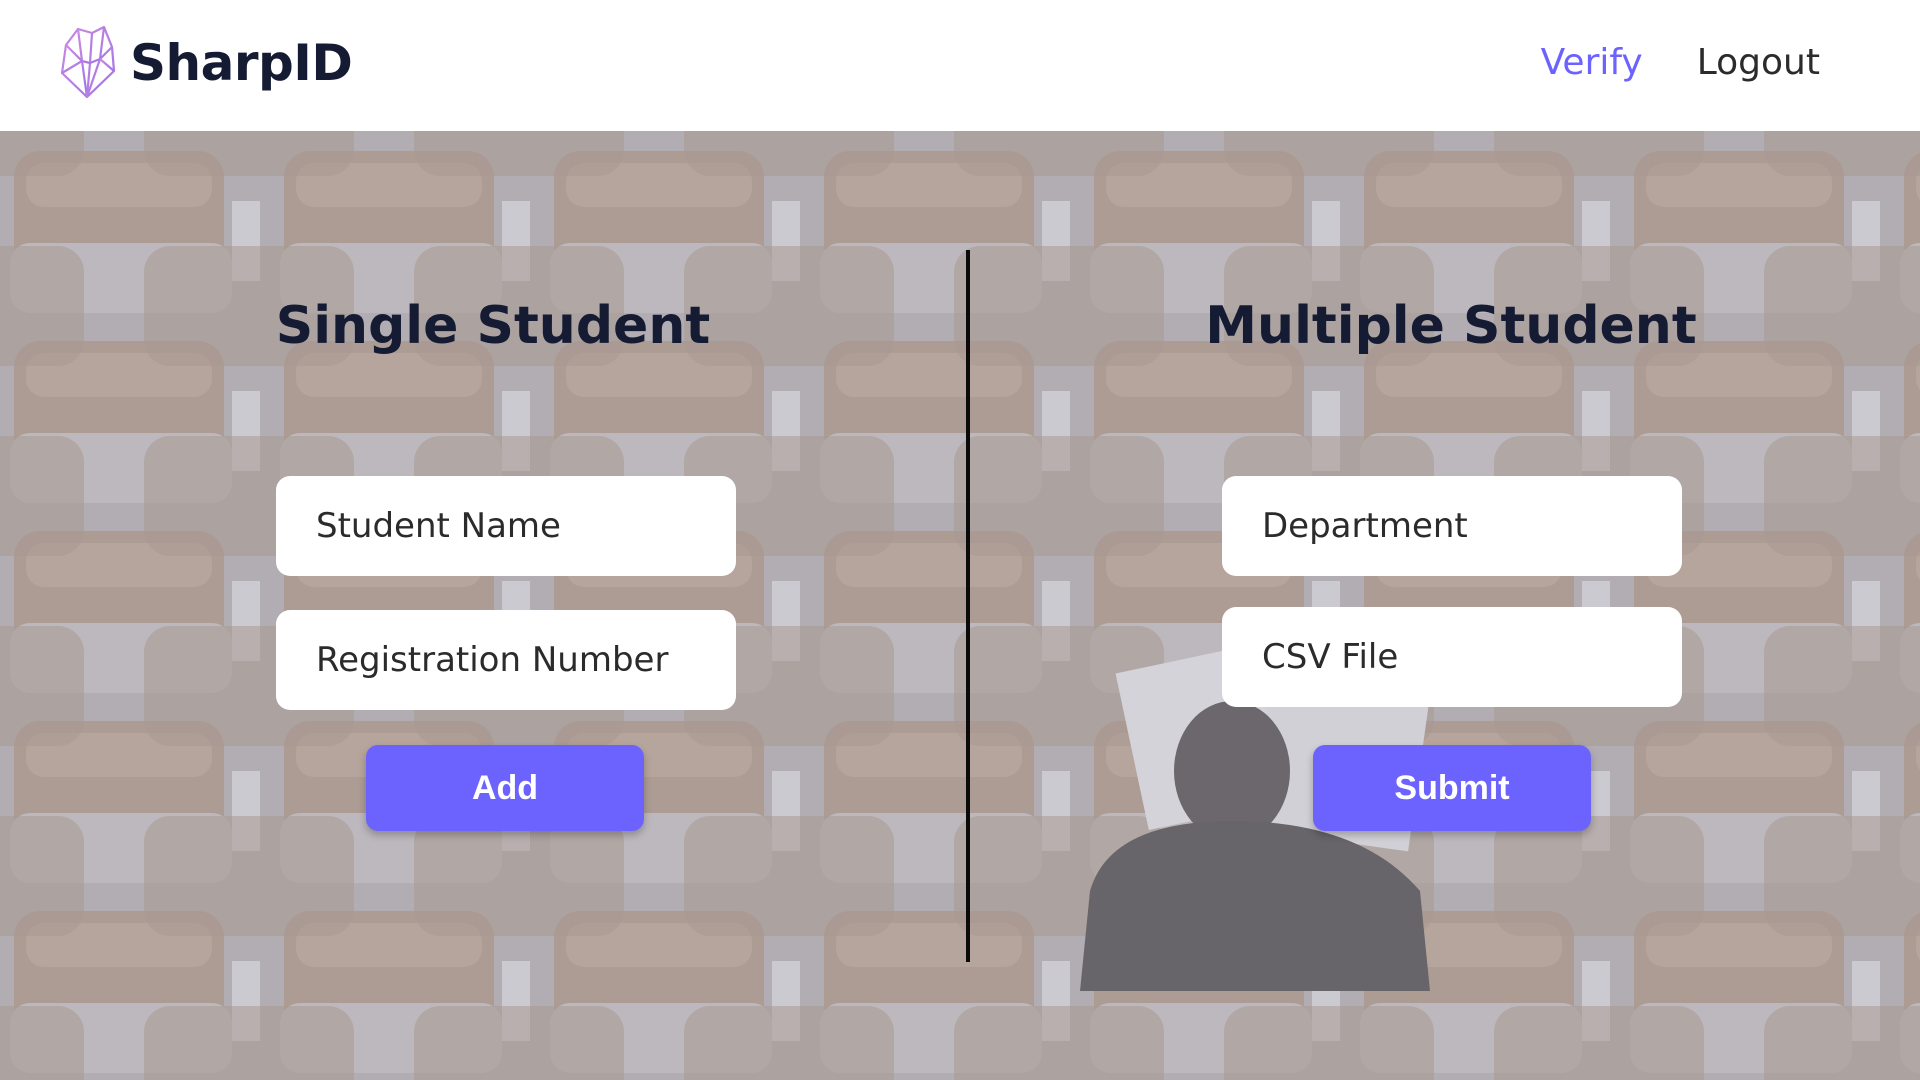  I want to click on brand-name: SharpID, so click(241, 63).